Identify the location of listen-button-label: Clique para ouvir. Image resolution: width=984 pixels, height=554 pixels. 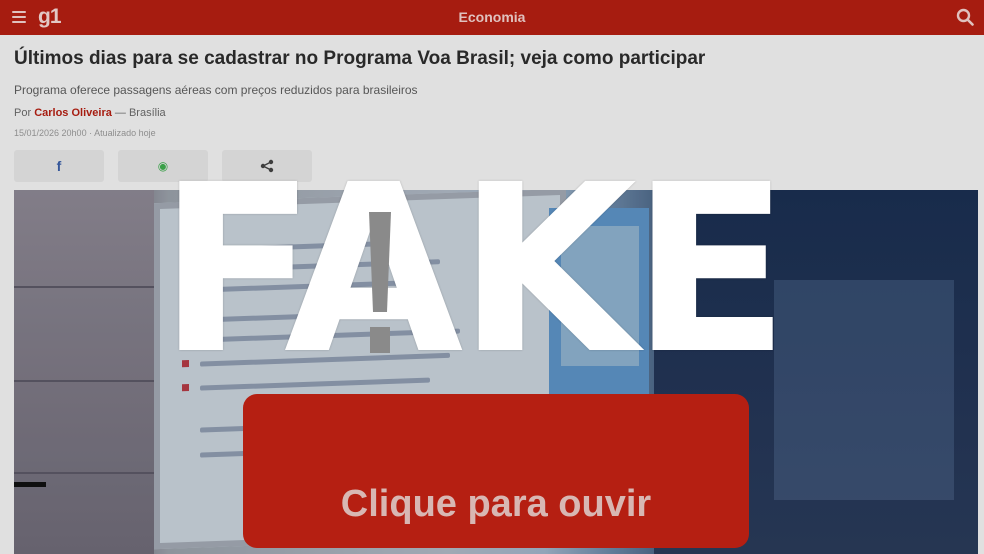
(496, 504).